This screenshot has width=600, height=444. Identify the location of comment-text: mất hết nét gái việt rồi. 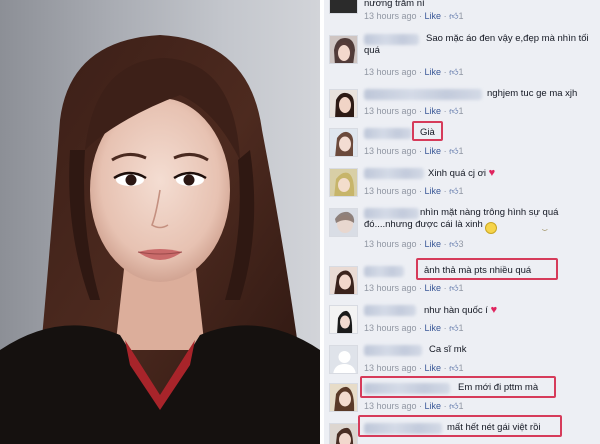
(494, 427).